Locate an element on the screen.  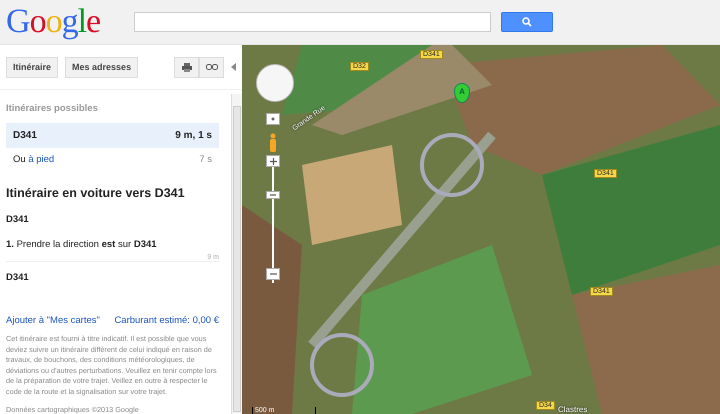
toolbar-button: Itinéraire is located at coordinates (32, 67).